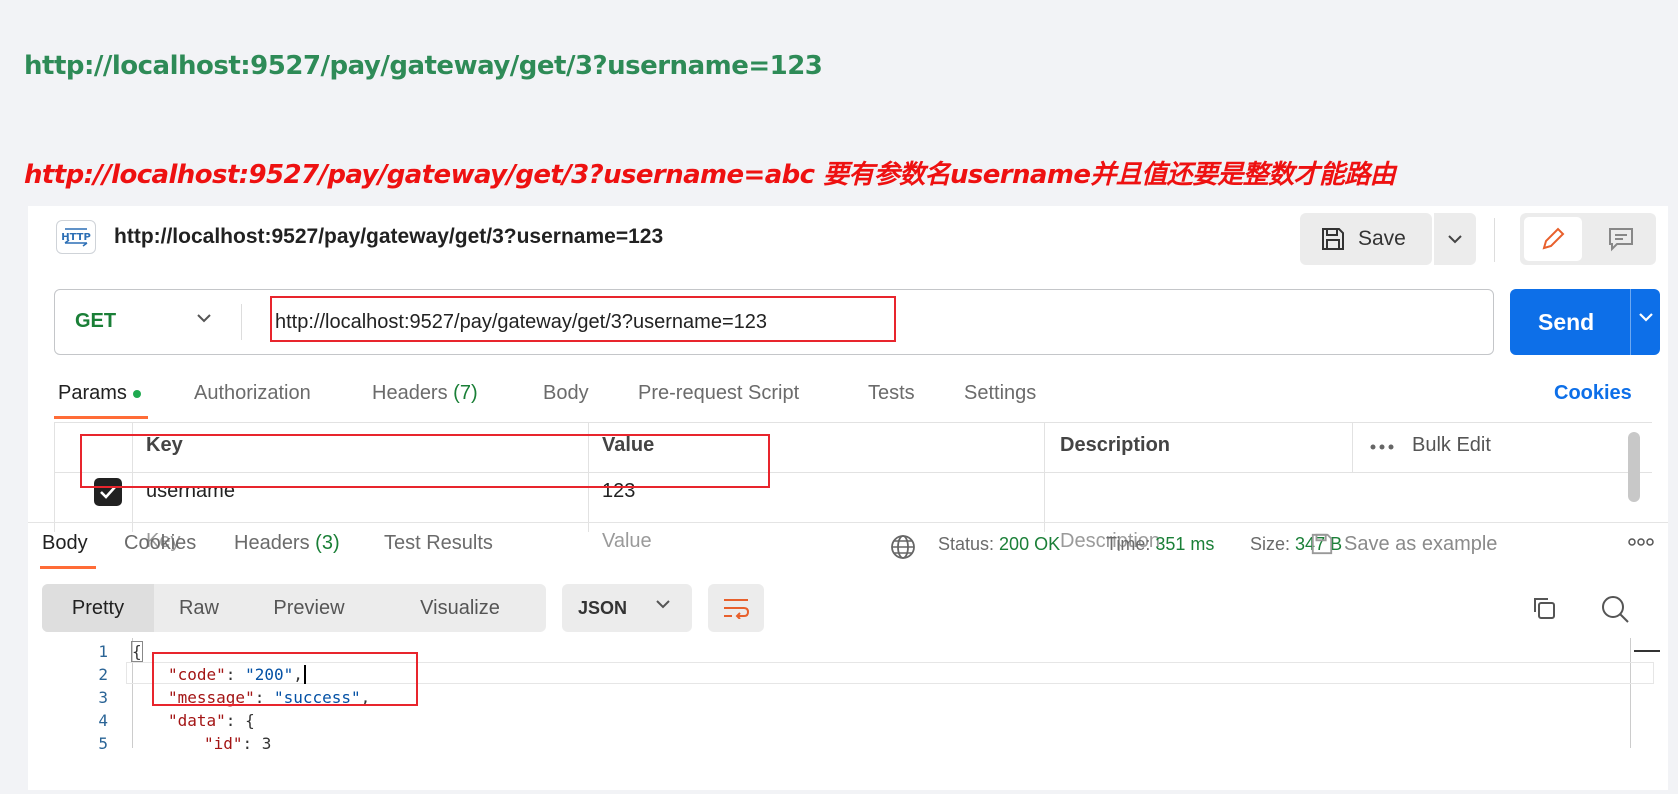 Image resolution: width=1678 pixels, height=794 pixels. What do you see at coordinates (460, 608) in the screenshot?
I see `format-visualize: Visualize` at bounding box center [460, 608].